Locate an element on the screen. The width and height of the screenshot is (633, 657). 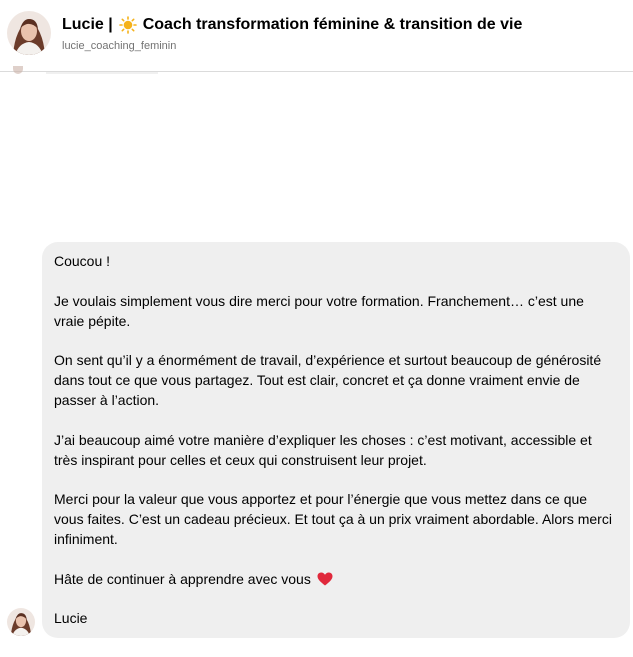
red-heart-icon is located at coordinates (325, 578).